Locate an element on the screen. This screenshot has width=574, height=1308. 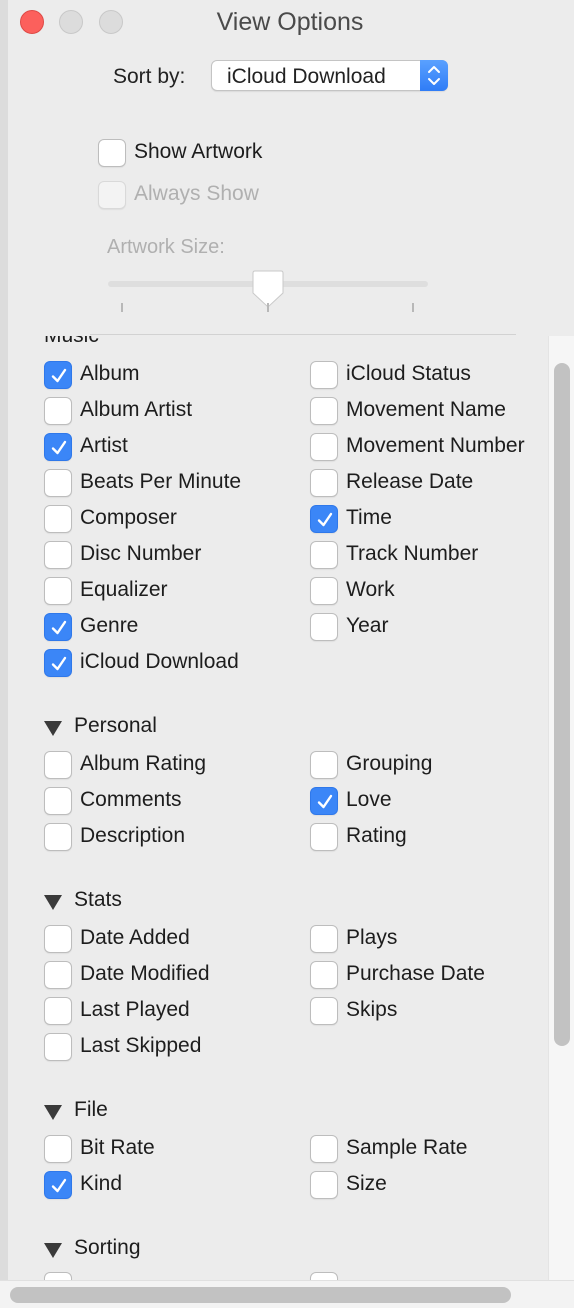
column-option: Genre is located at coordinates (169, 628).